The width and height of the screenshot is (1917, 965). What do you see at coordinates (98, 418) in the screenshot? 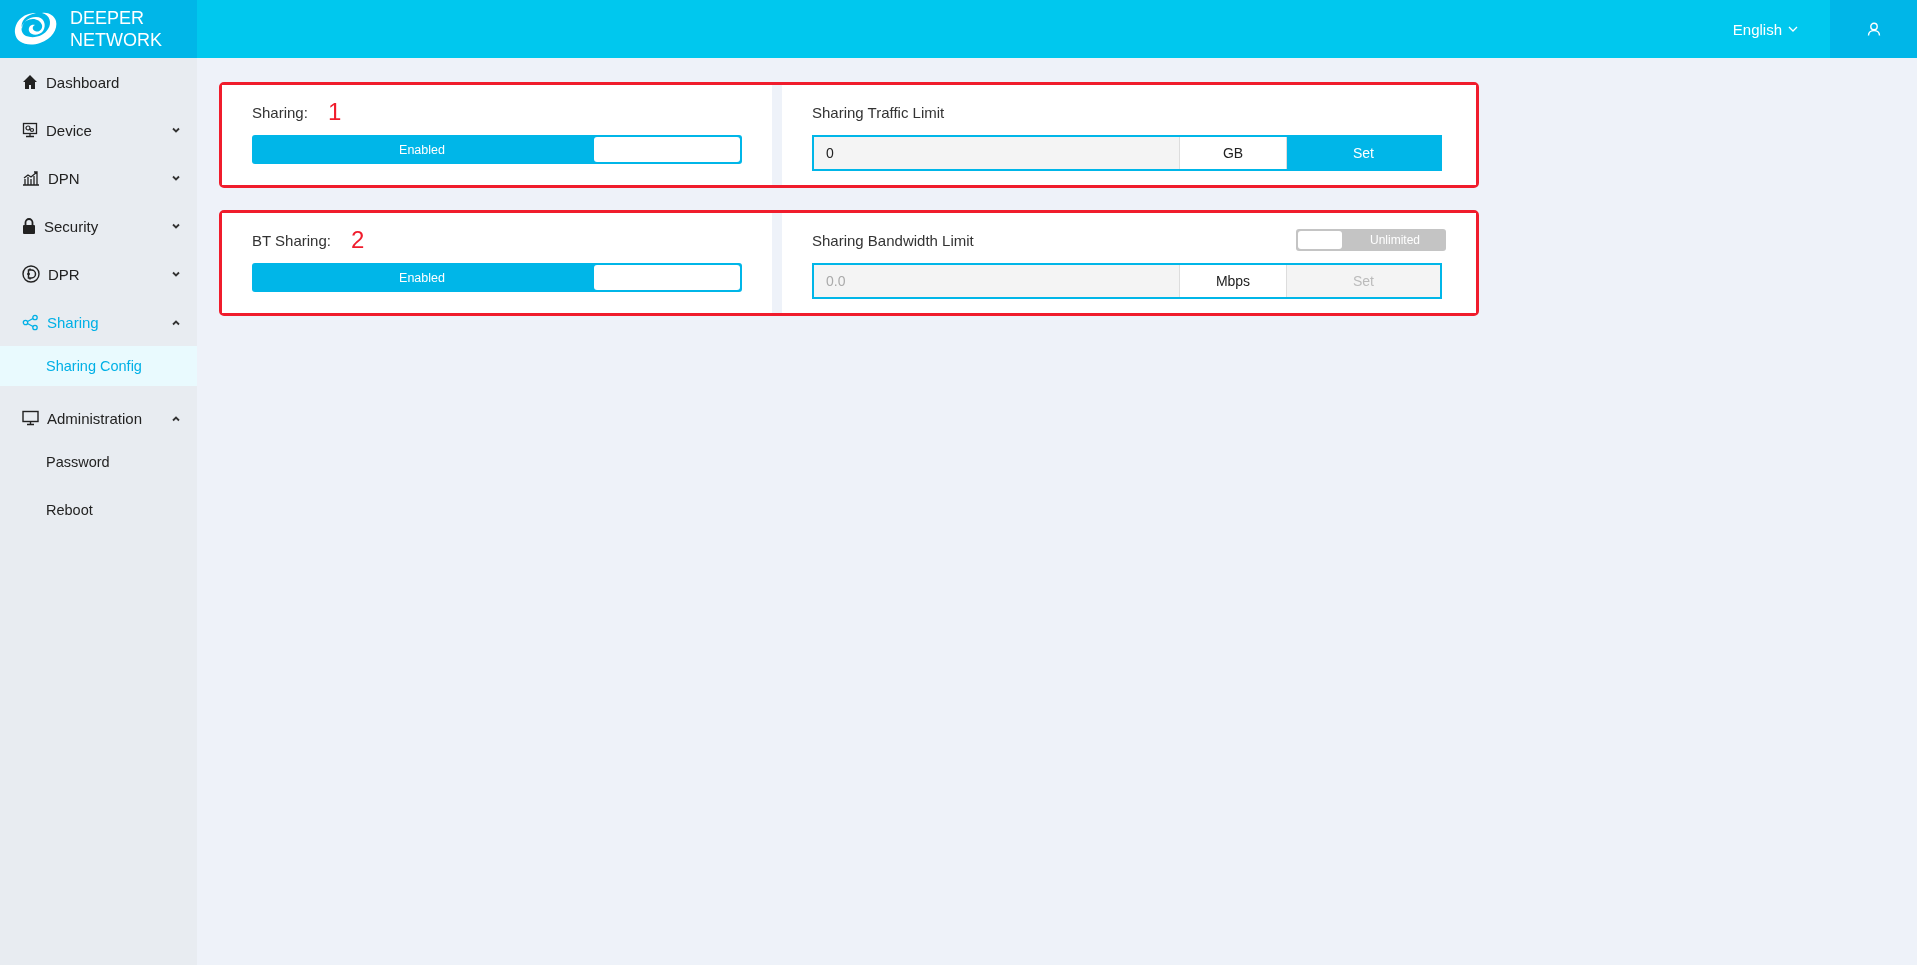
I see `sidebar-item: Administration` at bounding box center [98, 418].